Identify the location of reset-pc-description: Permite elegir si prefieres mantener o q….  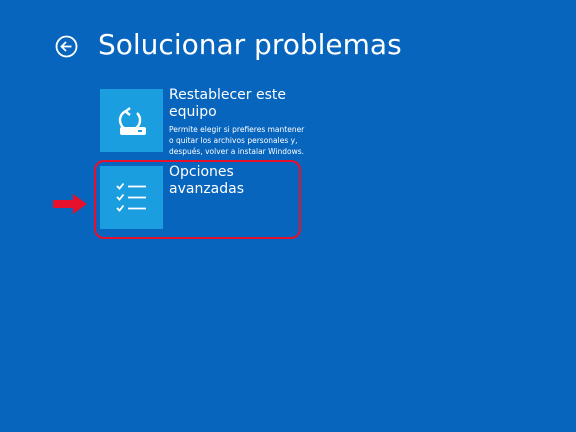
(237, 140).